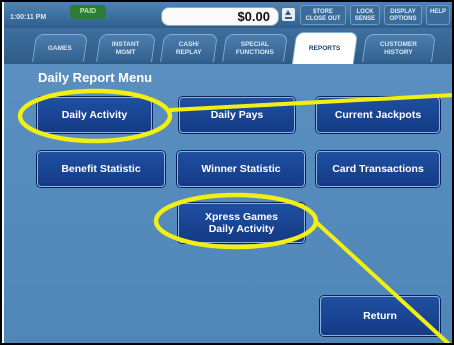  I want to click on daily-pays-button: Daily Pays, so click(237, 115).